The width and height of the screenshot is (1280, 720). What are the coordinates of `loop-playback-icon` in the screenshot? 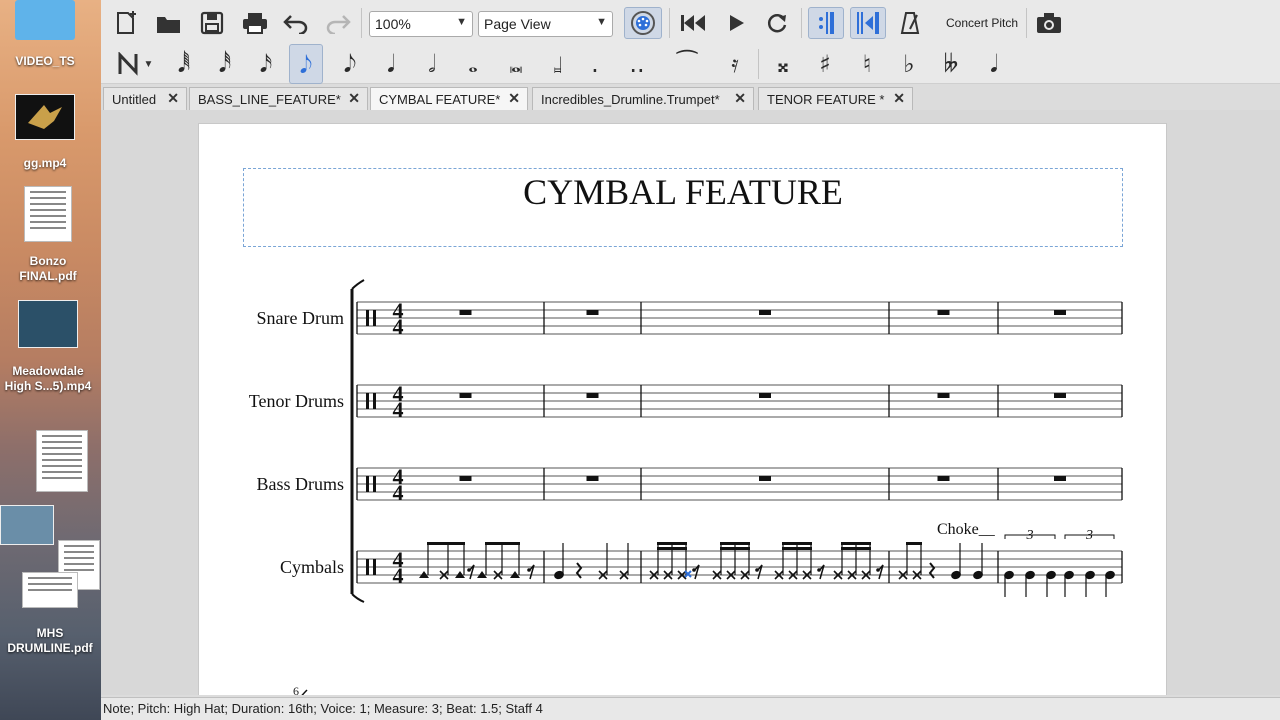 It's located at (777, 23).